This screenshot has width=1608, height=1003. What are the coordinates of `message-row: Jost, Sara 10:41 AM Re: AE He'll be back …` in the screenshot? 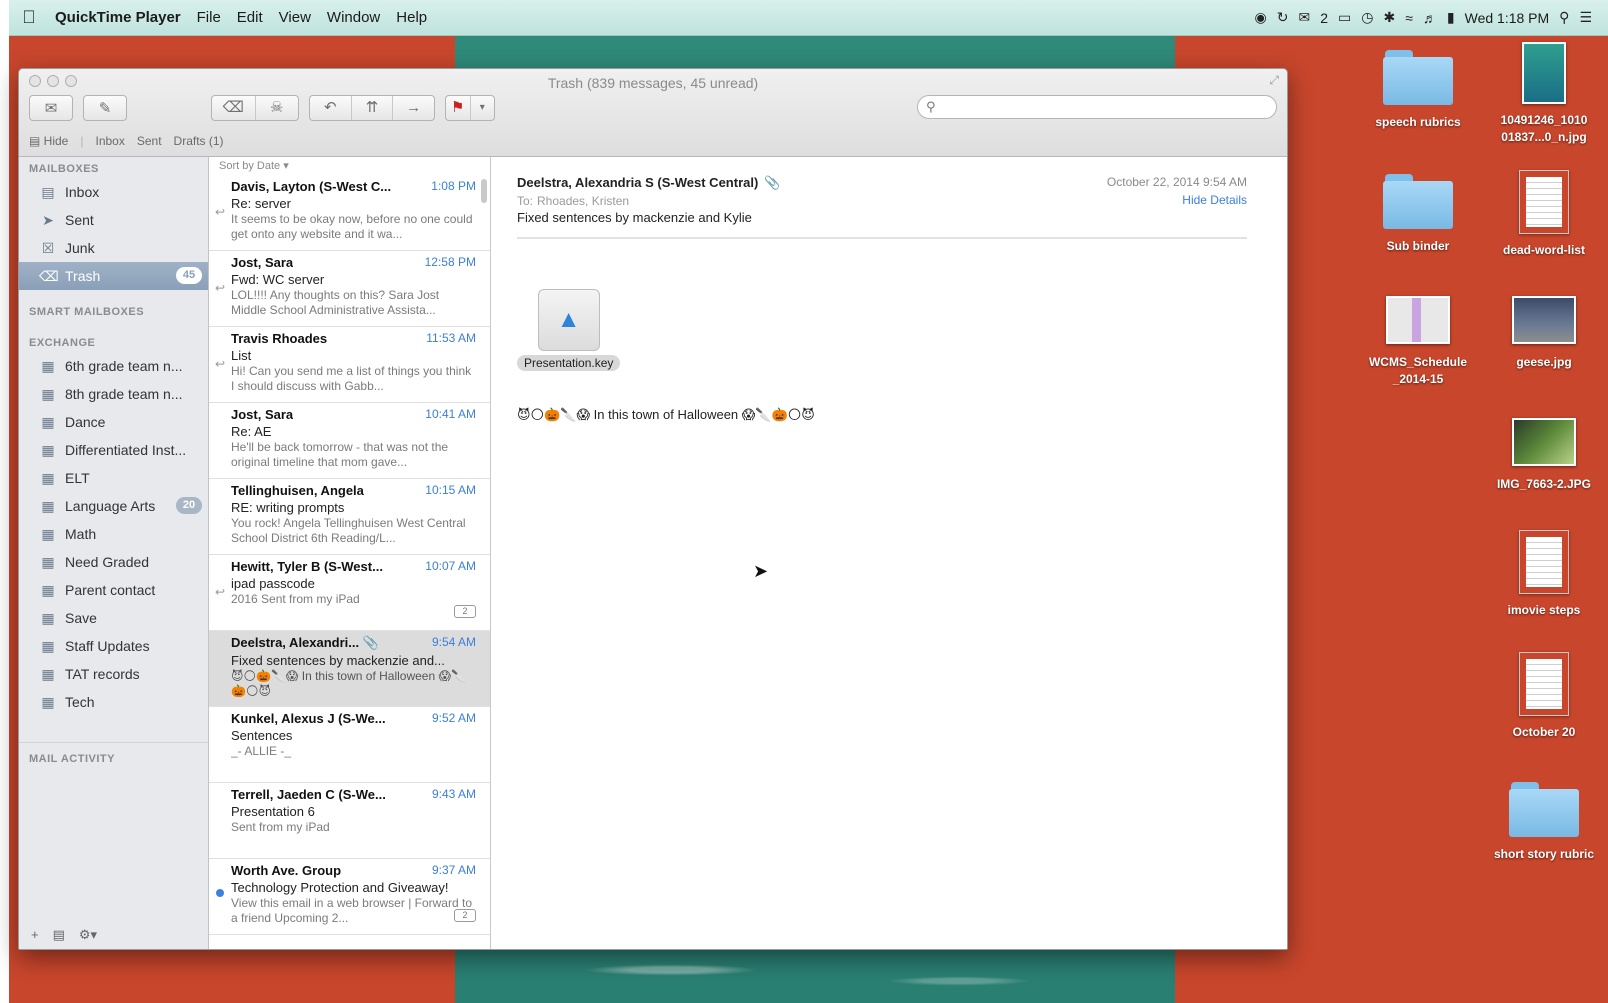 It's located at (349, 441).